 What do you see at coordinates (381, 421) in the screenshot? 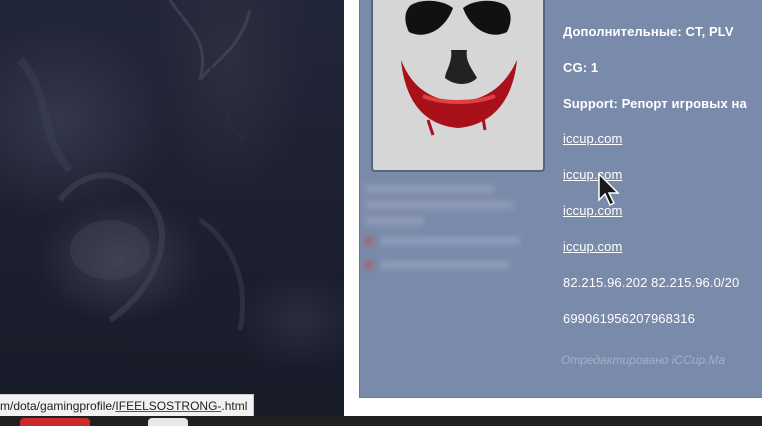
I see `taskbar` at bounding box center [381, 421].